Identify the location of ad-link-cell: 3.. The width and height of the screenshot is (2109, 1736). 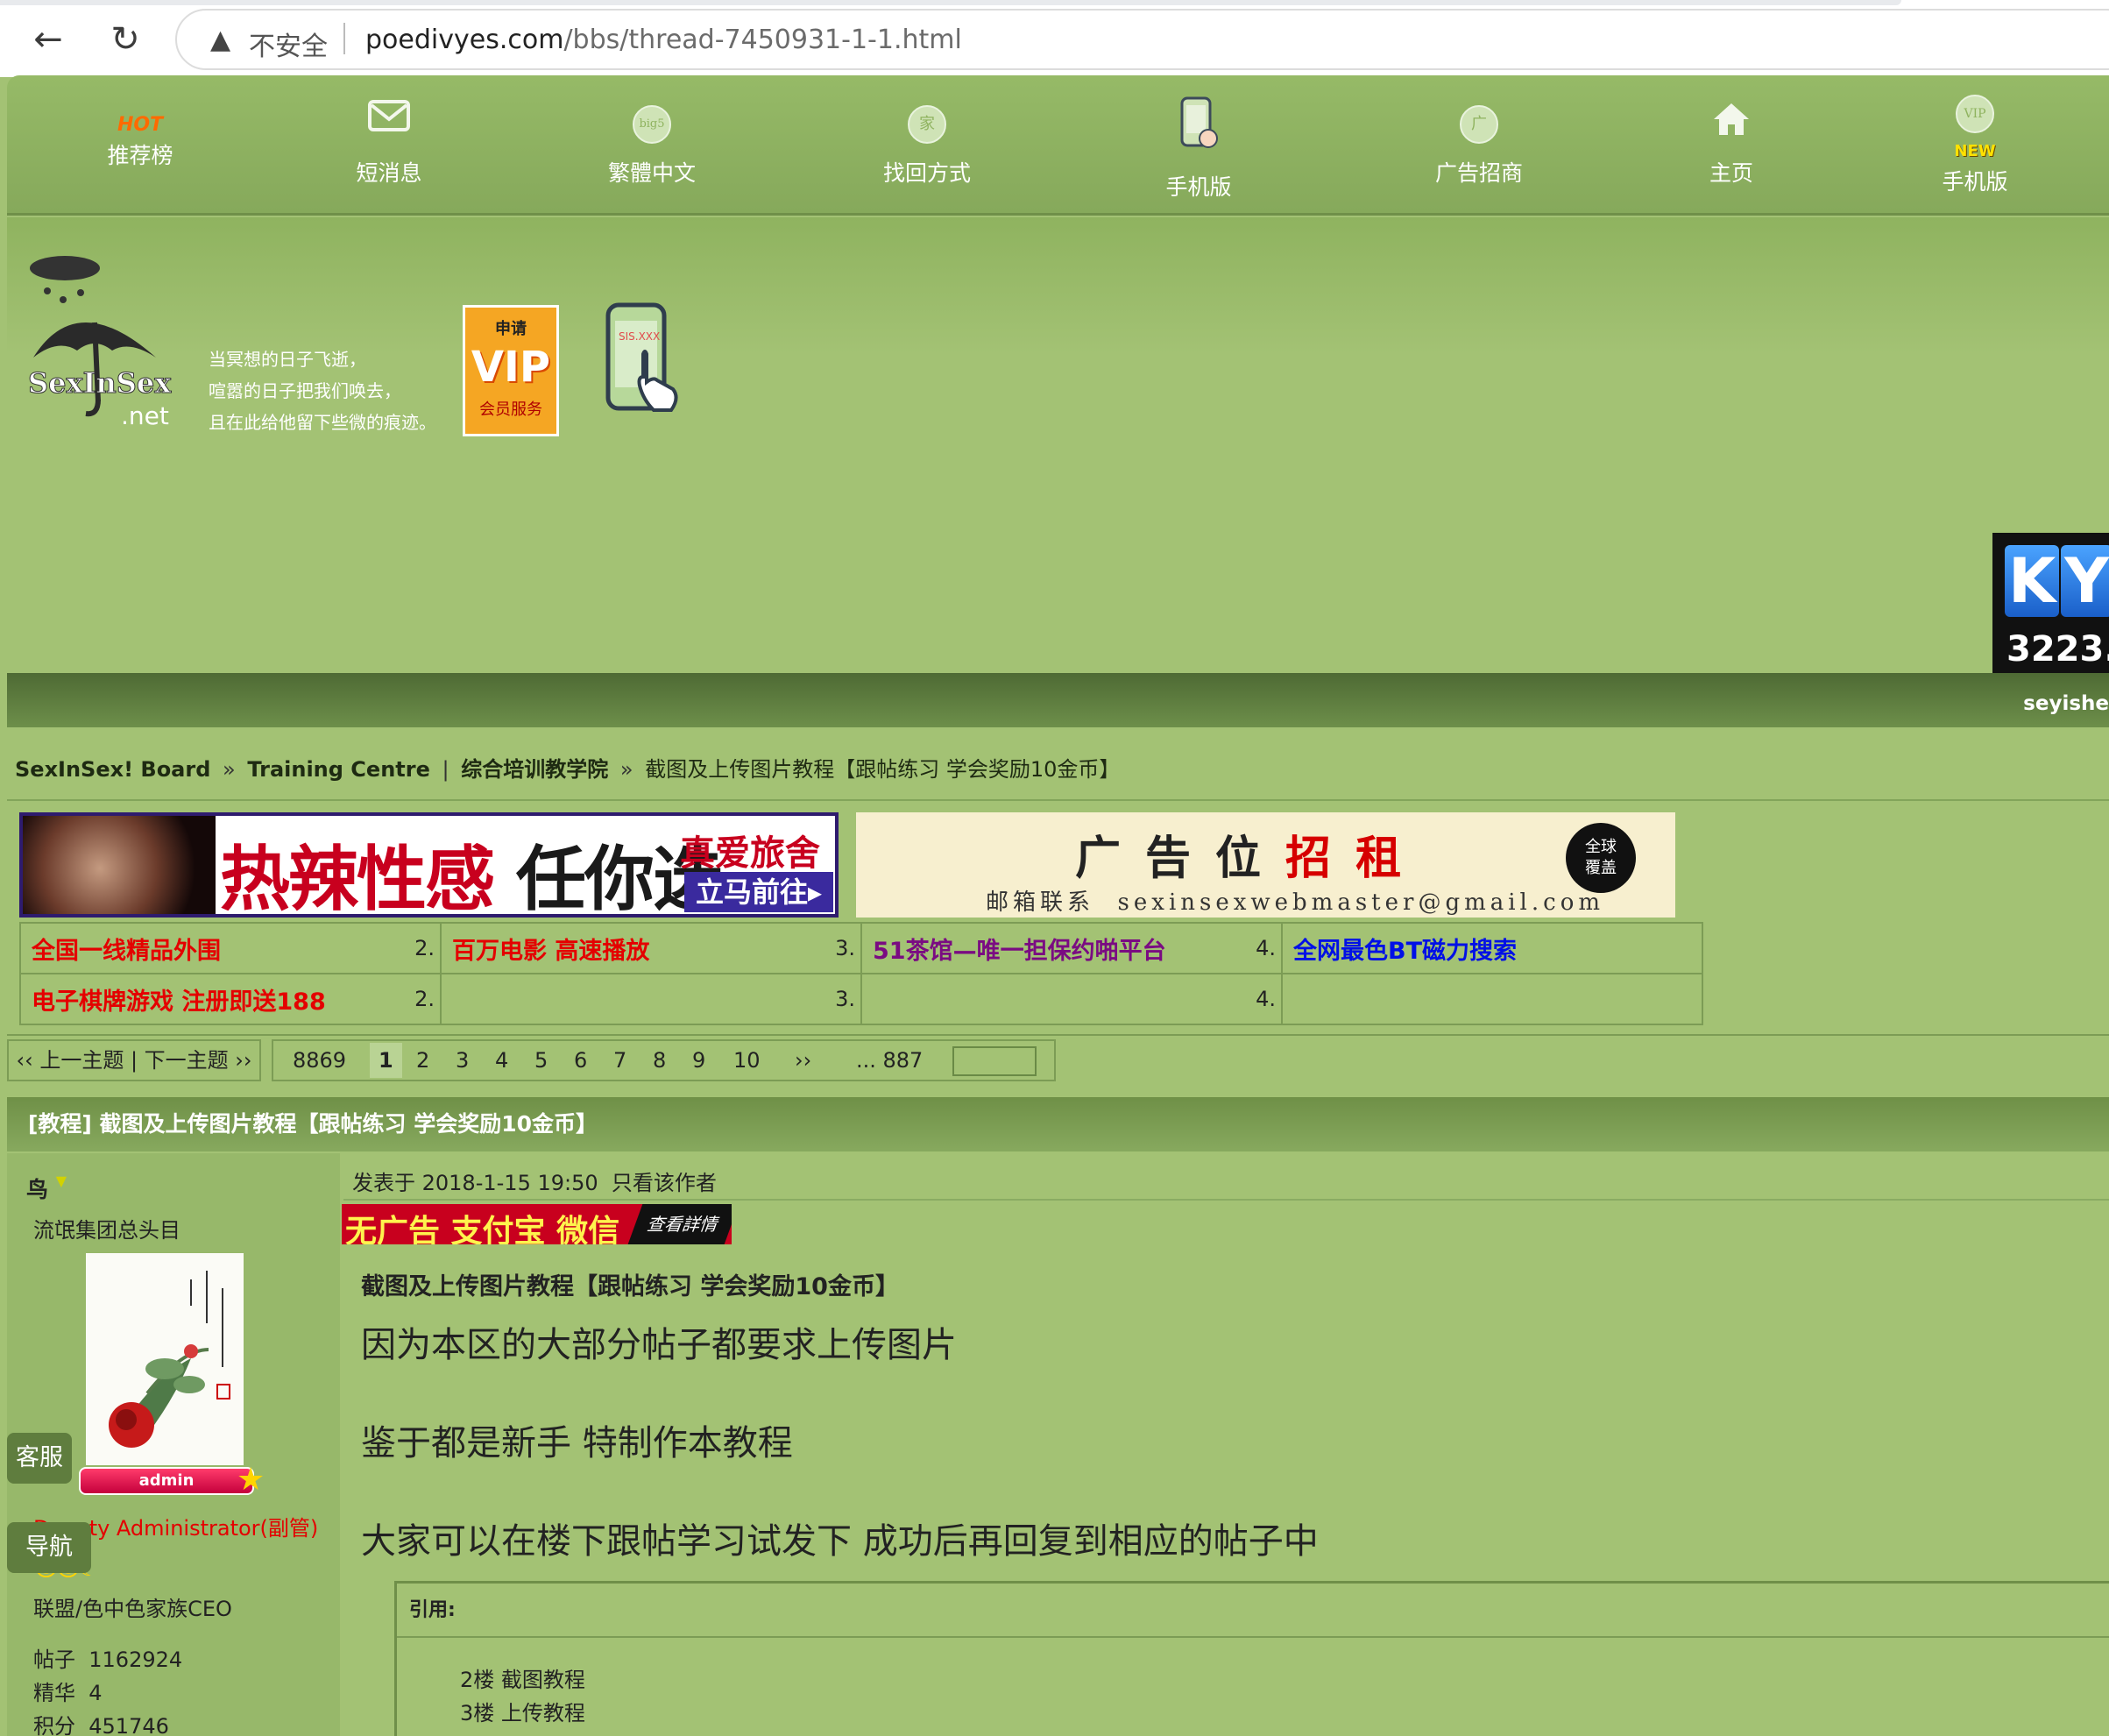
(651, 999).